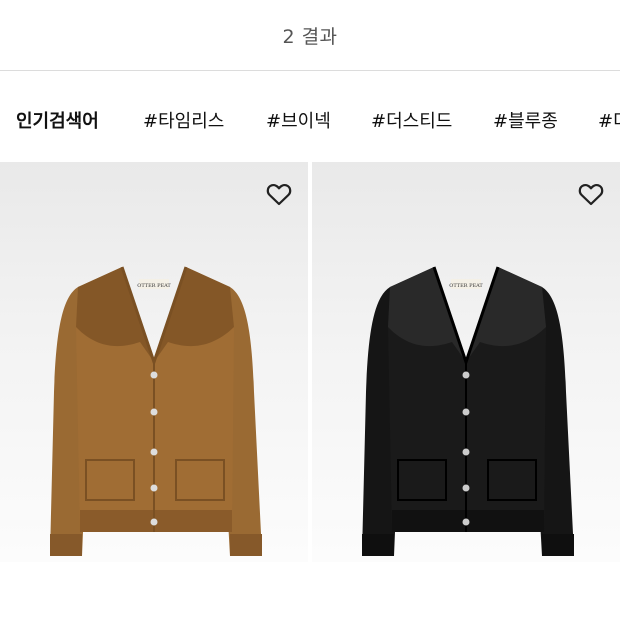 Image resolution: width=620 pixels, height=620 pixels. I want to click on keyword-chip: #더스티드, so click(411, 120).